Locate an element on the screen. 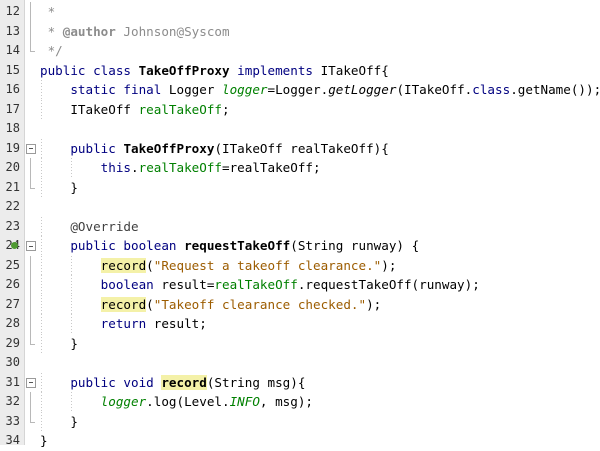 The width and height of the screenshot is (600, 451). code-line: 18 is located at coordinates (300, 129).